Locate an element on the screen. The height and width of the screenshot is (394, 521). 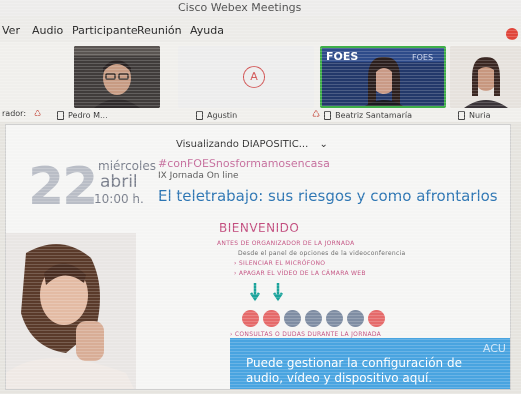
questions-line: › CONSULTAS O DUDAS DURANTE LA JORNADA is located at coordinates (306, 334).